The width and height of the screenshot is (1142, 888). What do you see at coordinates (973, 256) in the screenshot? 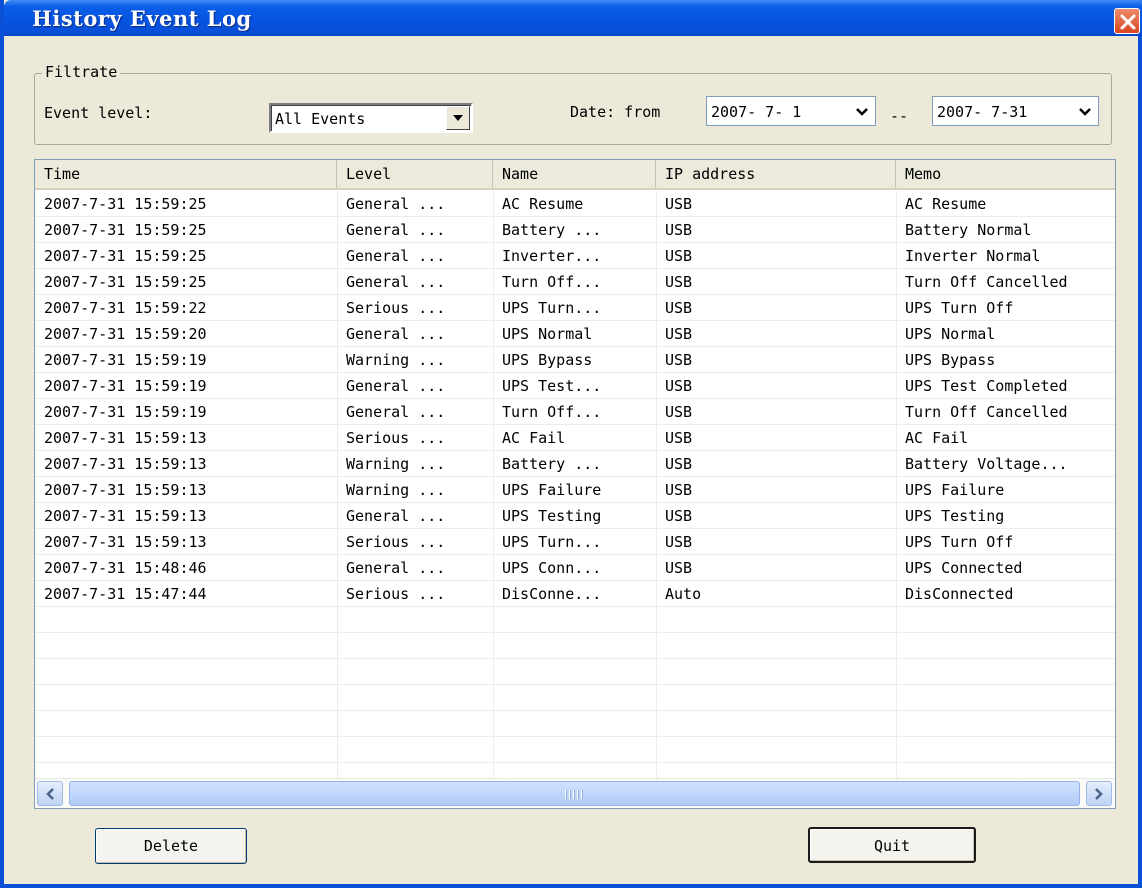
I see `table-cell: Inverter Normal` at bounding box center [973, 256].